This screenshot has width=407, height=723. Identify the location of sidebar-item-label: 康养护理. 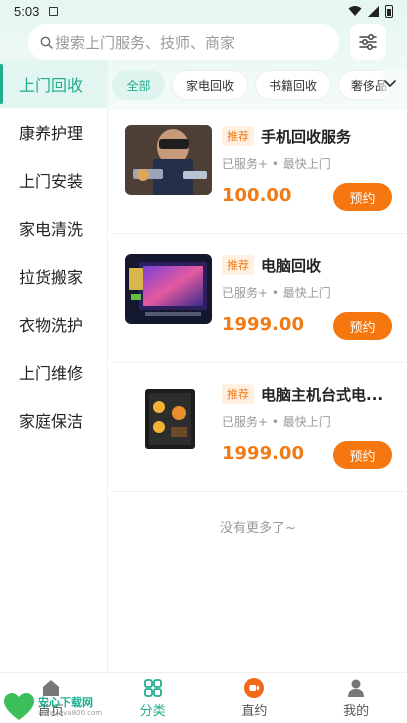
(51, 133).